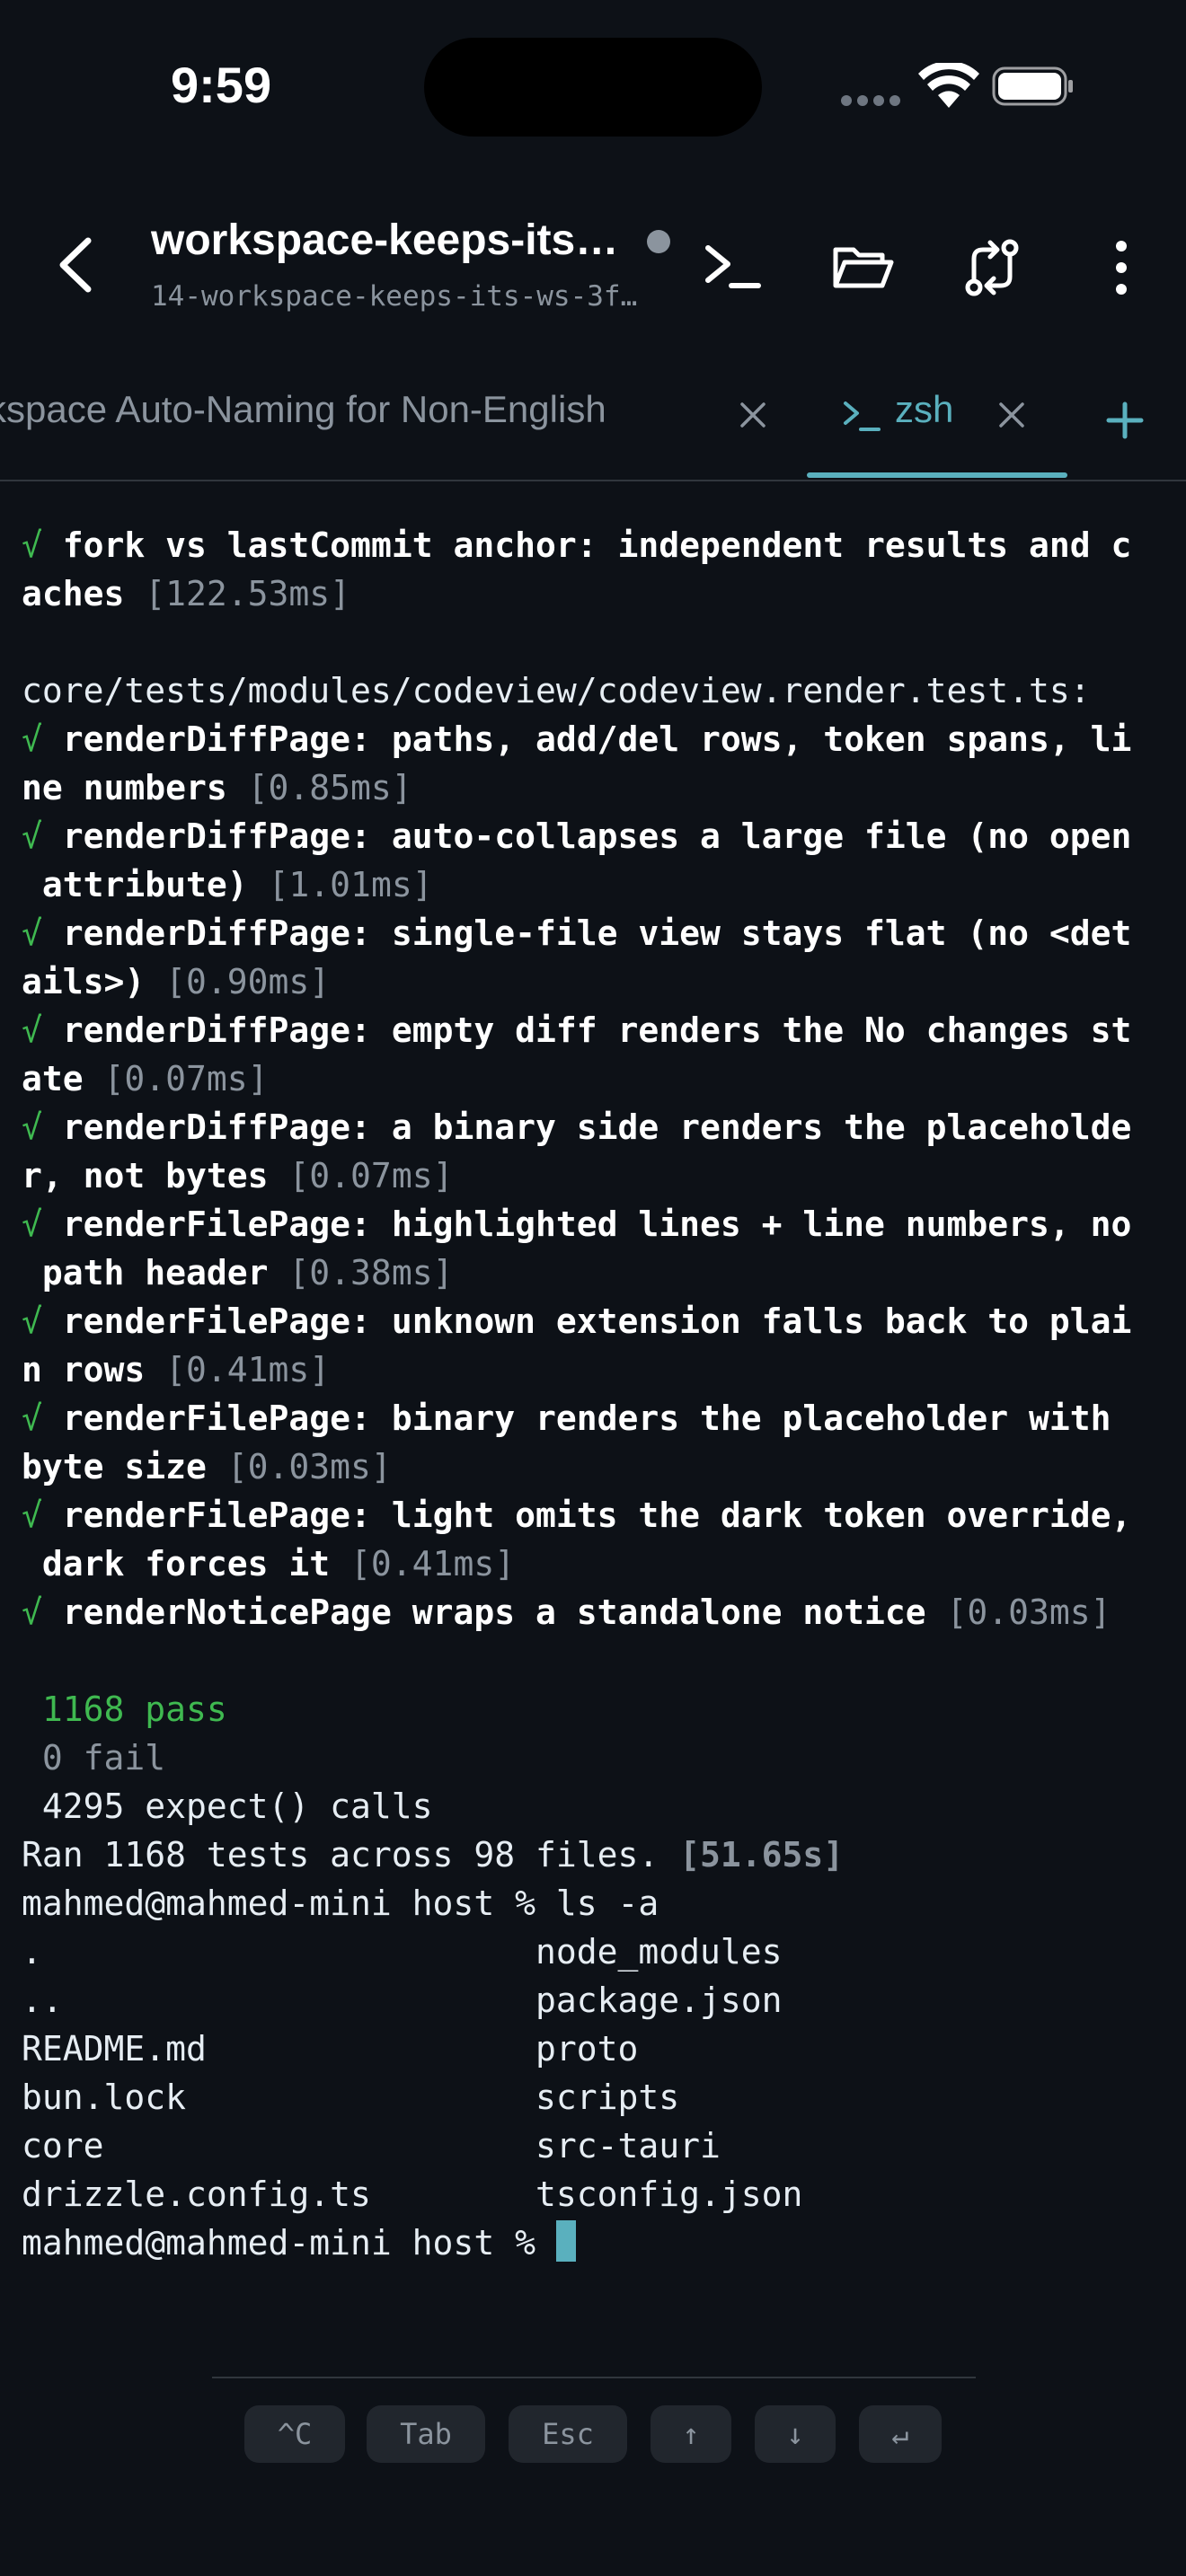 The width and height of the screenshot is (1186, 2576). I want to click on terminal-line: README.md proto, so click(330, 2049).